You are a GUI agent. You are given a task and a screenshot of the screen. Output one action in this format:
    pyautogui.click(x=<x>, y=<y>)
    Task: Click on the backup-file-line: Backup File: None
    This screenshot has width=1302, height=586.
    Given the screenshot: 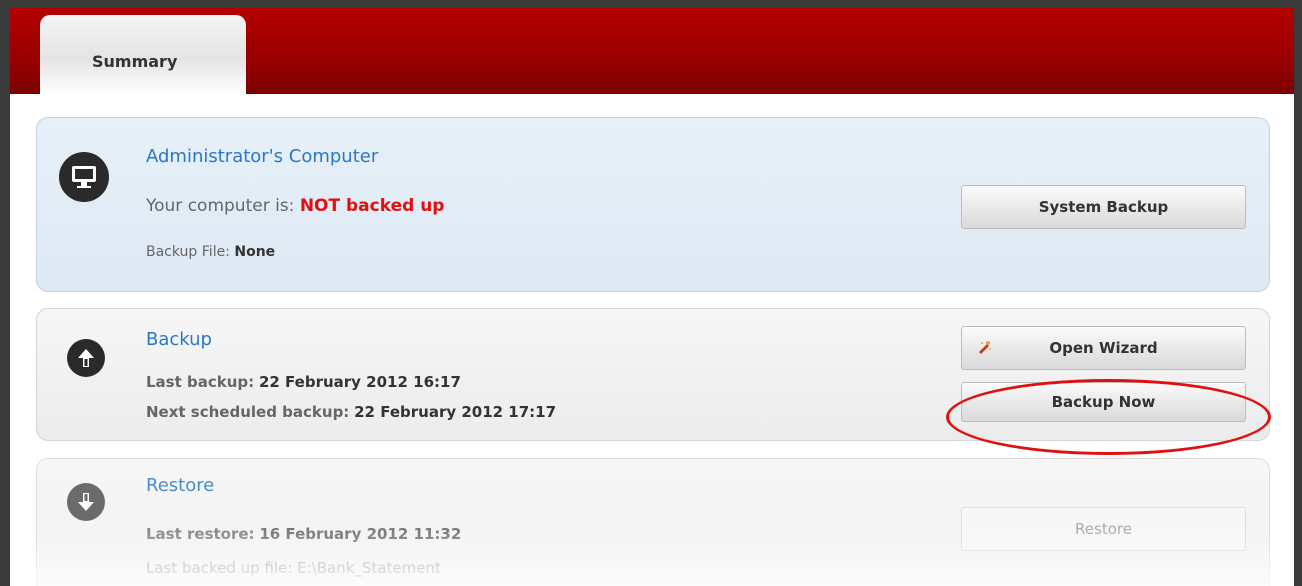 What is the action you would take?
    pyautogui.click(x=210, y=252)
    